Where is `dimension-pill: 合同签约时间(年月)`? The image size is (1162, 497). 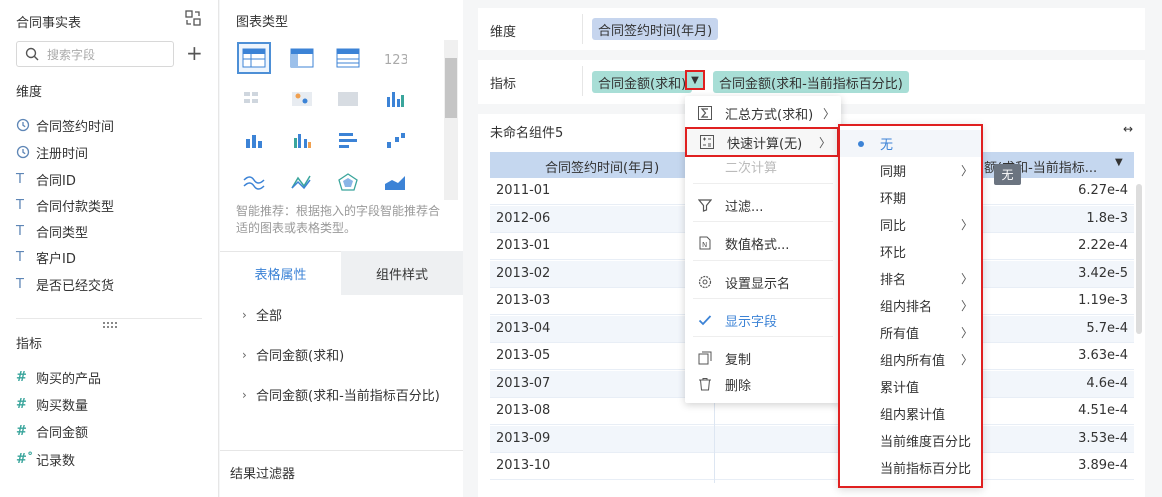 dimension-pill: 合同签约时间(年月) is located at coordinates (655, 29).